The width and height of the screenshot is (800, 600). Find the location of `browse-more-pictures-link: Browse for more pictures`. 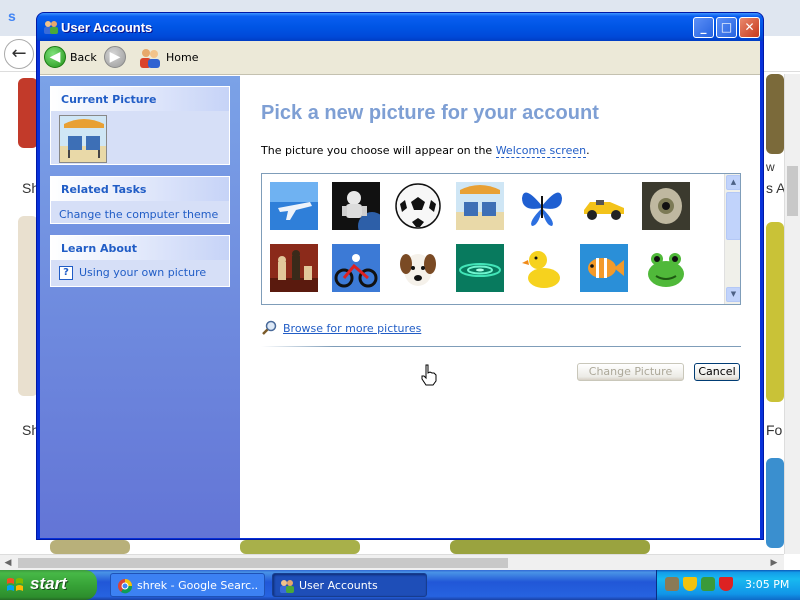

browse-more-pictures-link: Browse for more pictures is located at coordinates (352, 328).